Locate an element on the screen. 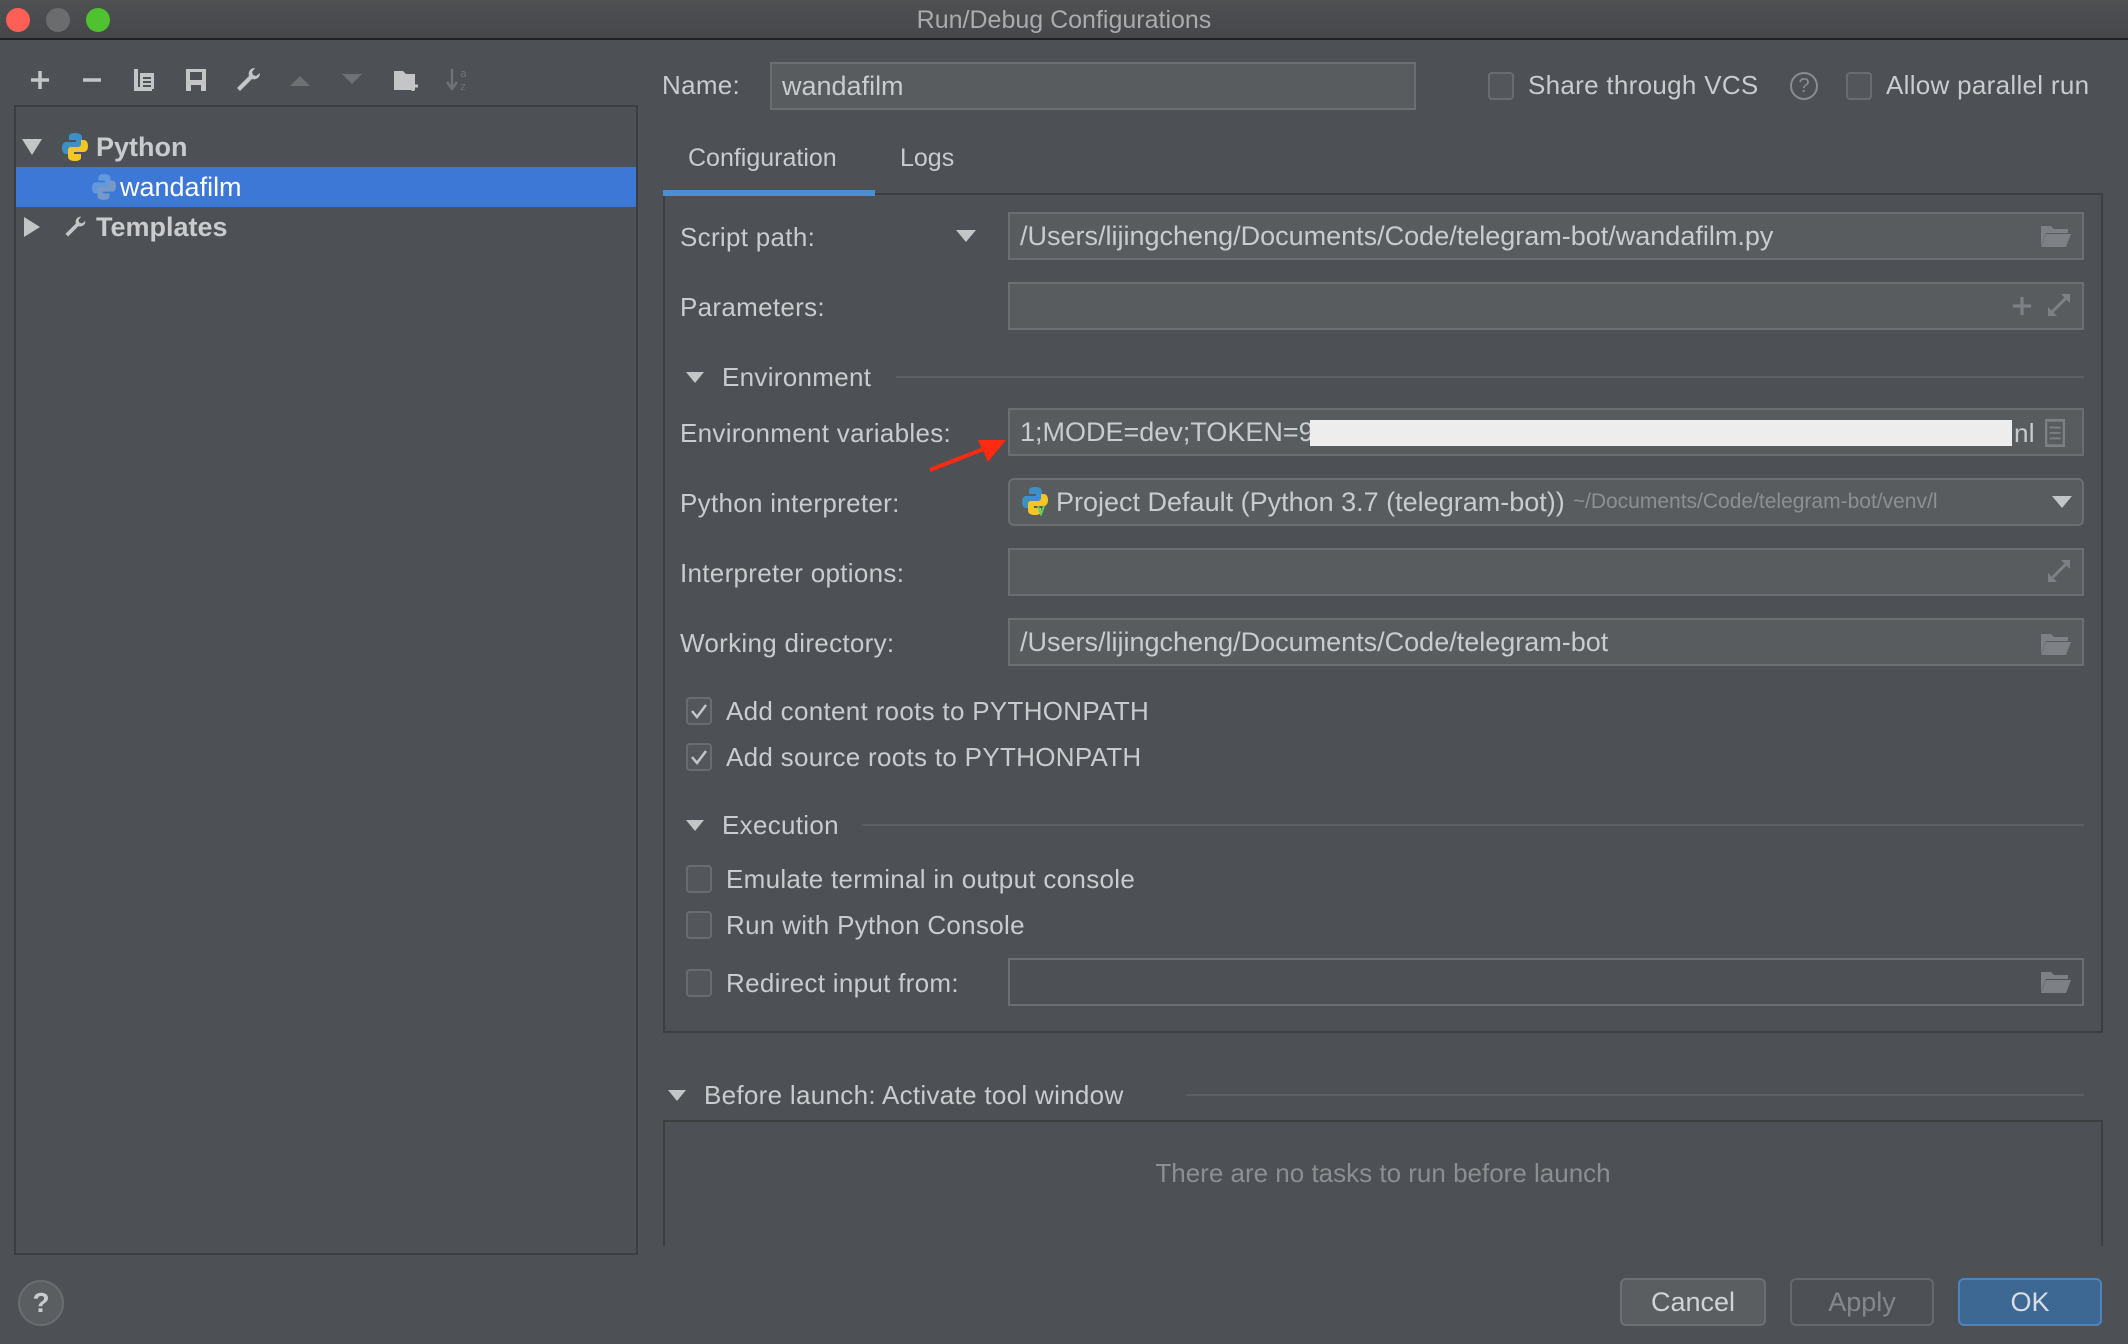 The height and width of the screenshot is (1344, 2128). name-label: Name: is located at coordinates (701, 85).